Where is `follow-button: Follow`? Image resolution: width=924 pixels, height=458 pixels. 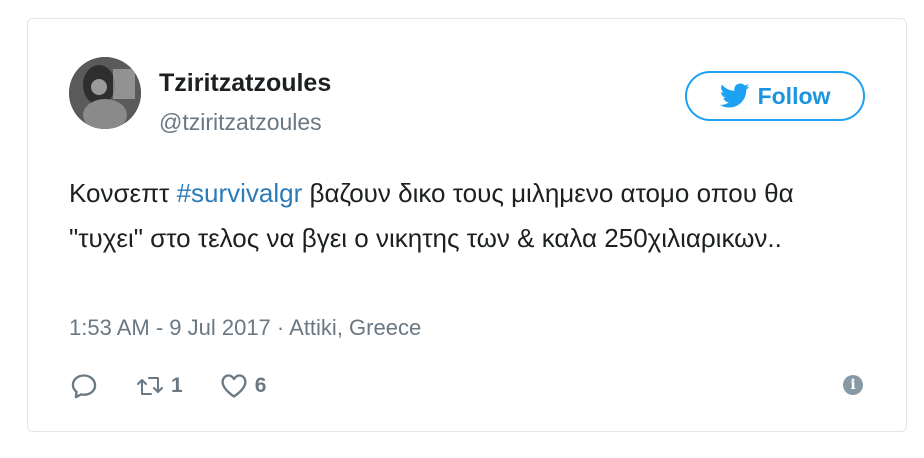
follow-button: Follow is located at coordinates (775, 96).